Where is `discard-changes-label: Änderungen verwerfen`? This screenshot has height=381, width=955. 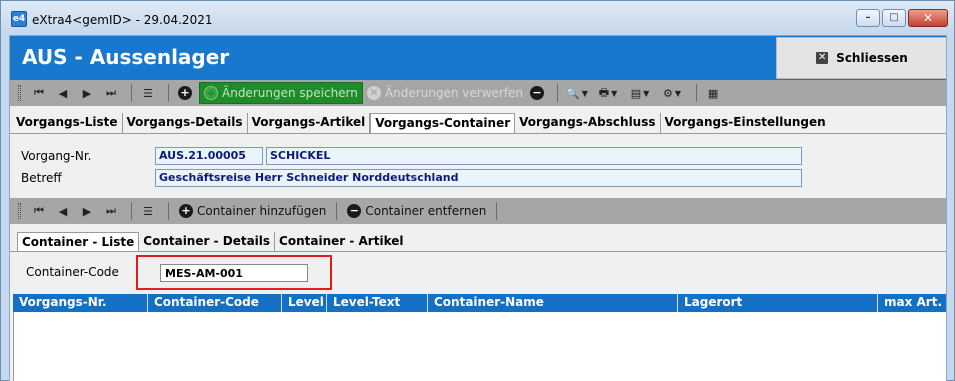
discard-changes-label: Änderungen verwerfen is located at coordinates (454, 93).